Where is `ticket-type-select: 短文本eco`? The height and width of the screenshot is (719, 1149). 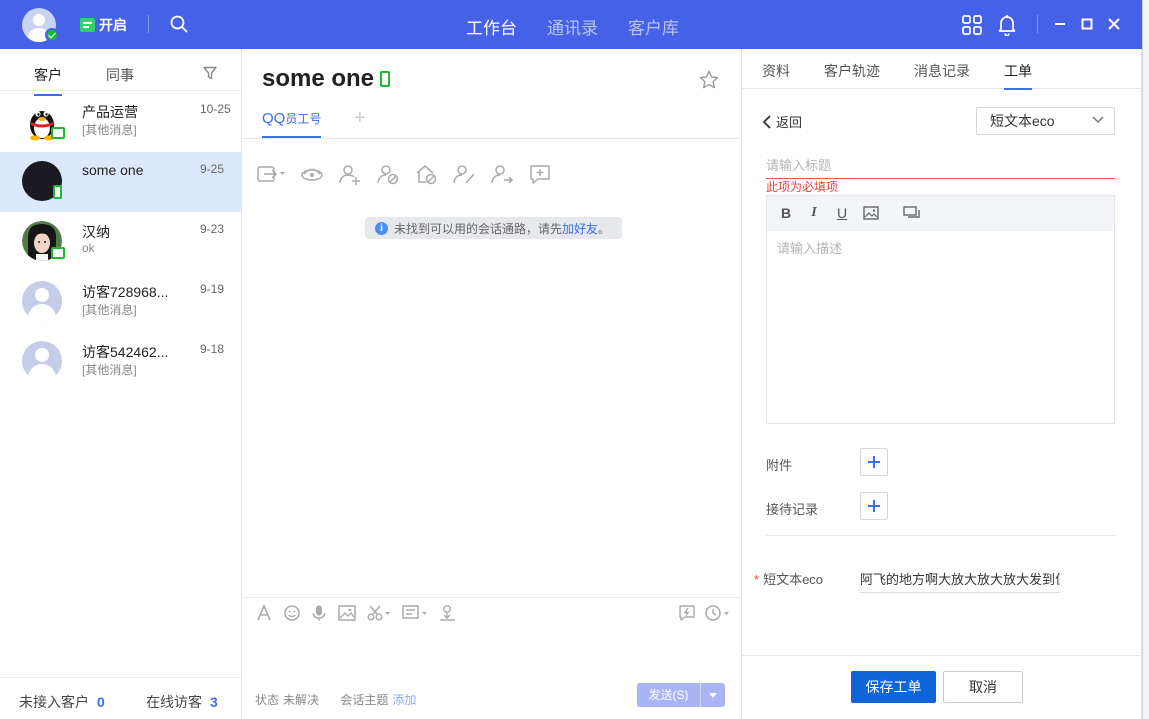
ticket-type-select: 短文本eco is located at coordinates (1045, 121).